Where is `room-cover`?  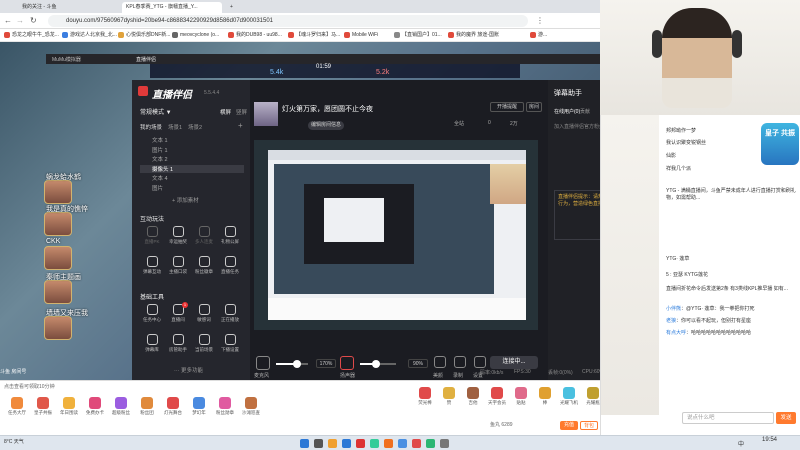
room-cover is located at coordinates (266, 114).